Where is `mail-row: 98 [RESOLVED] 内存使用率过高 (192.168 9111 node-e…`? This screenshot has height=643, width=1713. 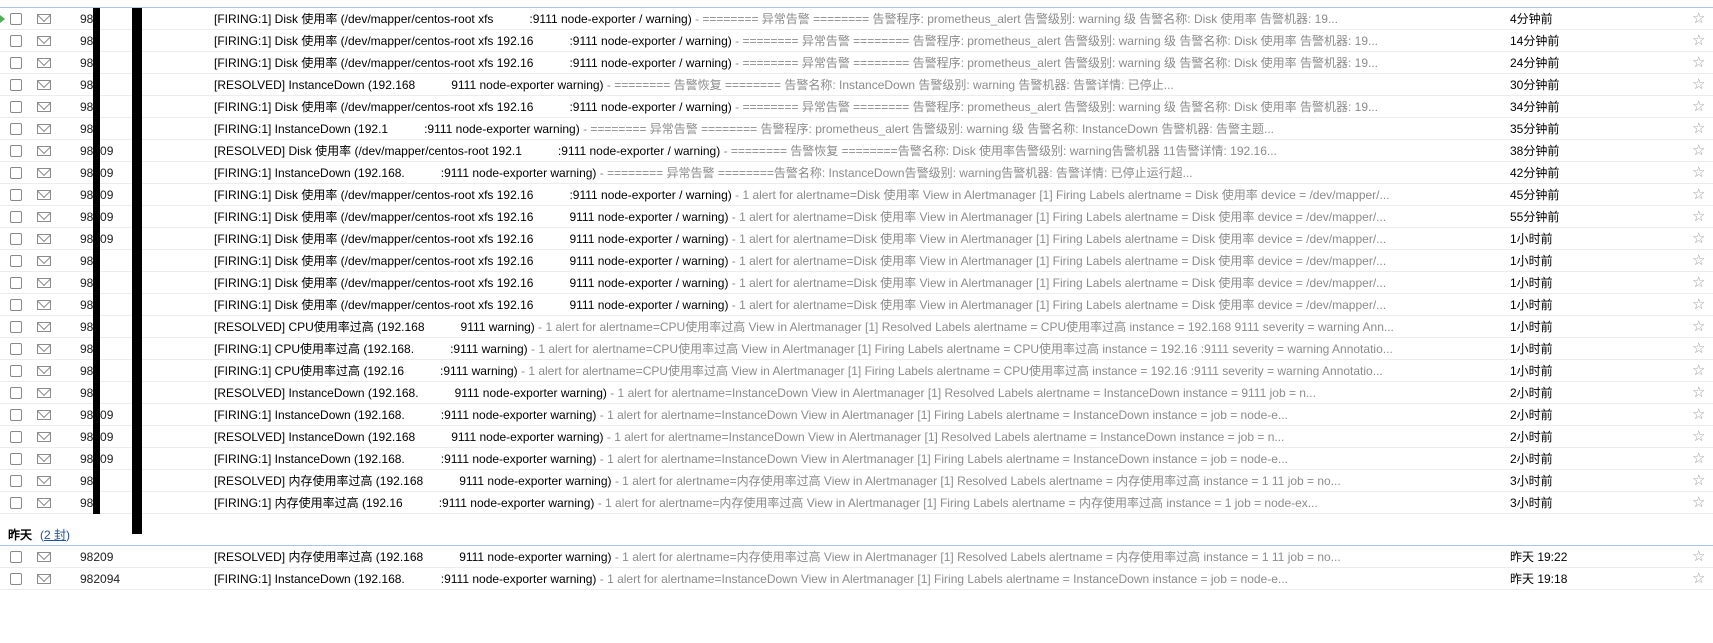
mail-row: 98 [RESOLVED] 内存使用率过高 (192.168 9111 node-e… is located at coordinates (856, 481).